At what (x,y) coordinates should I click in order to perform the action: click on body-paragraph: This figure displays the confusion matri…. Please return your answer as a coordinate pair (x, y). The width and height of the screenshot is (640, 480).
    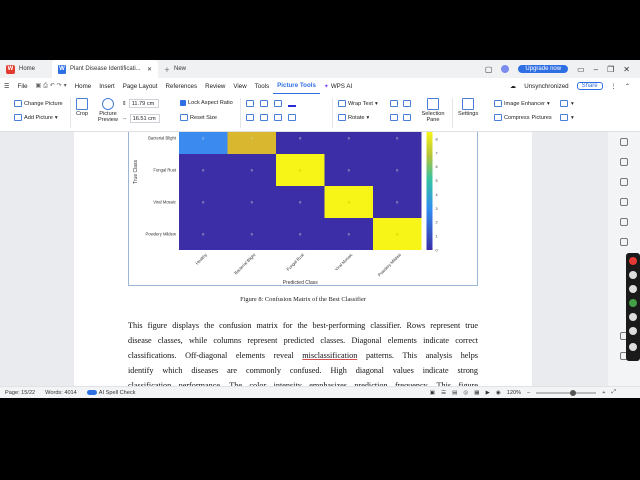
    Looking at the image, I should click on (303, 352).